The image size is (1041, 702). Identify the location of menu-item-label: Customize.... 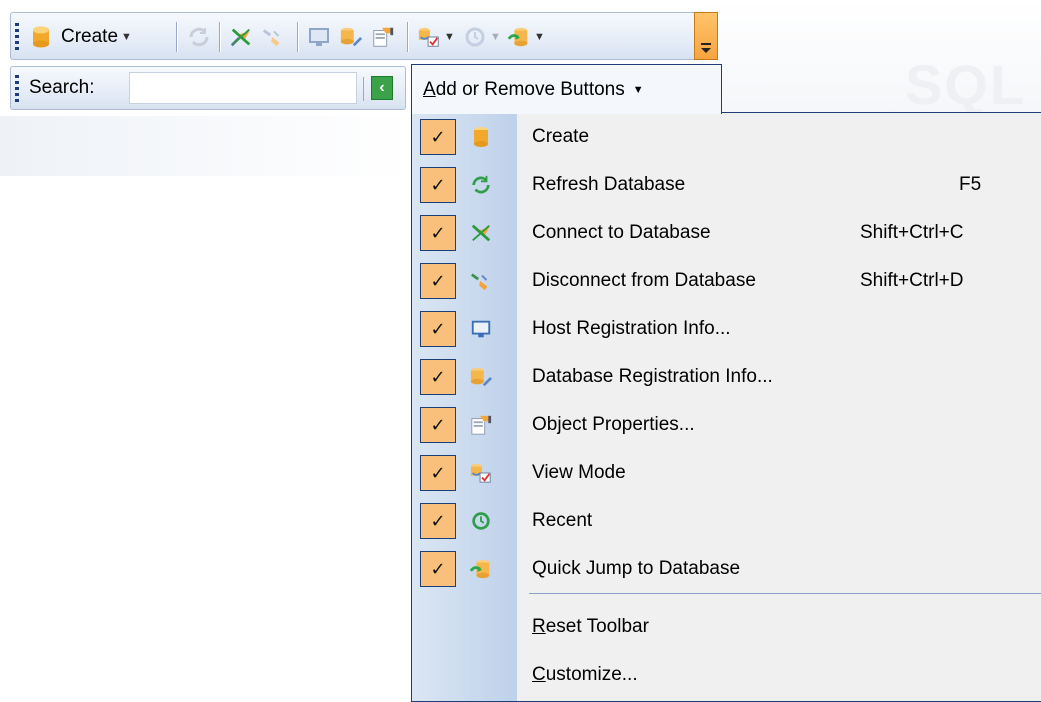
(585, 675).